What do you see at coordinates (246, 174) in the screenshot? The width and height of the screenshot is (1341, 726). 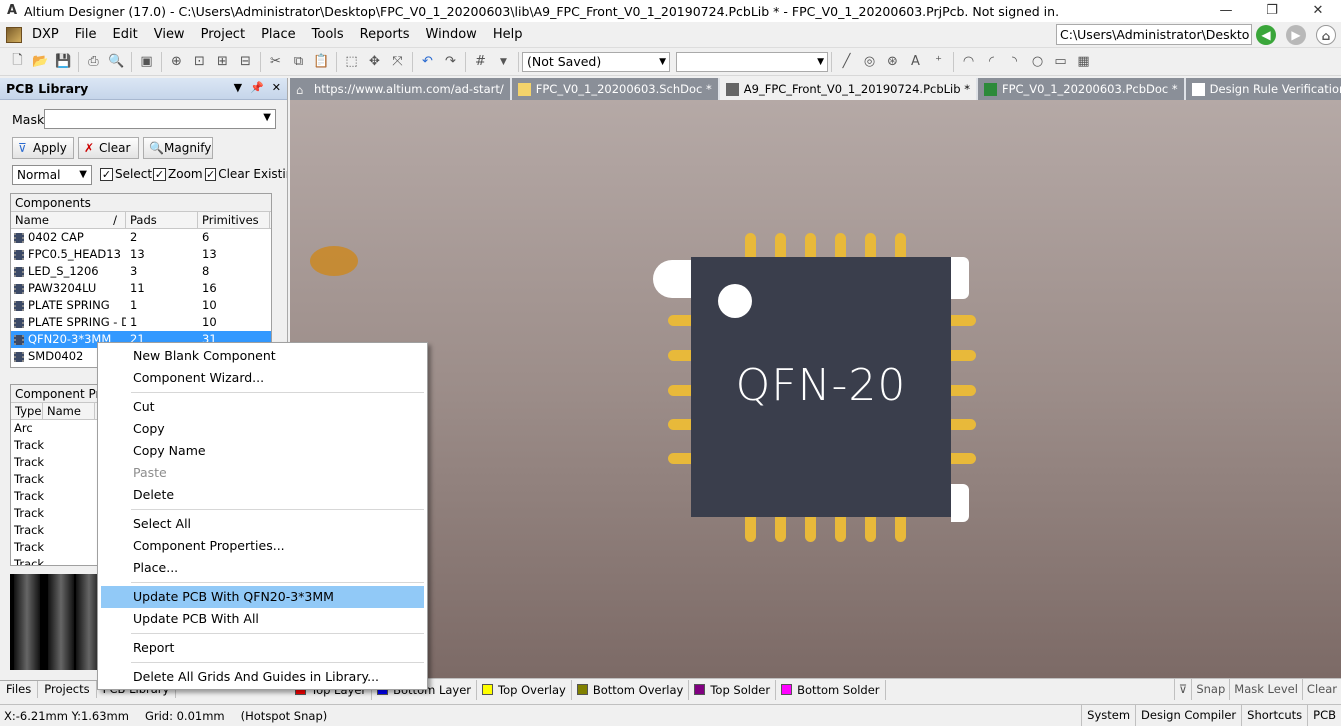 I see `clear-existing-checkbox: ✓ Clear Existing` at bounding box center [246, 174].